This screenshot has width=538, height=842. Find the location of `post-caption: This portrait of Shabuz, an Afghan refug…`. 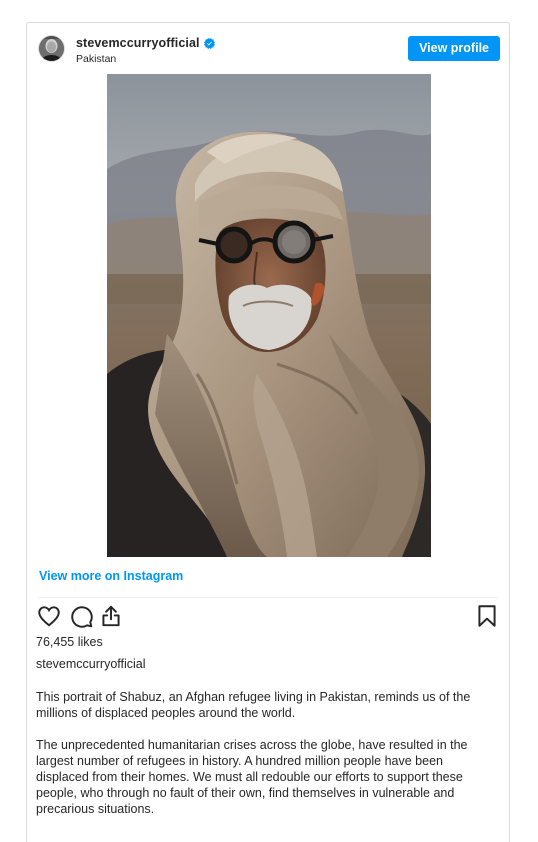

post-caption: This portrait of Shabuz, an Afghan refug… is located at coordinates (262, 761).